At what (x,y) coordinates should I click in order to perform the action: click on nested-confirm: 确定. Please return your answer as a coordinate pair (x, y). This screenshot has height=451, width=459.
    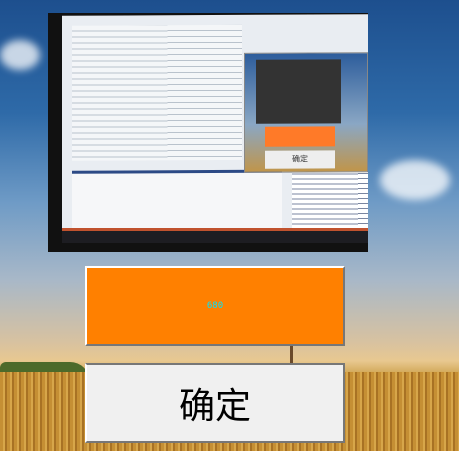
    Looking at the image, I should click on (300, 159).